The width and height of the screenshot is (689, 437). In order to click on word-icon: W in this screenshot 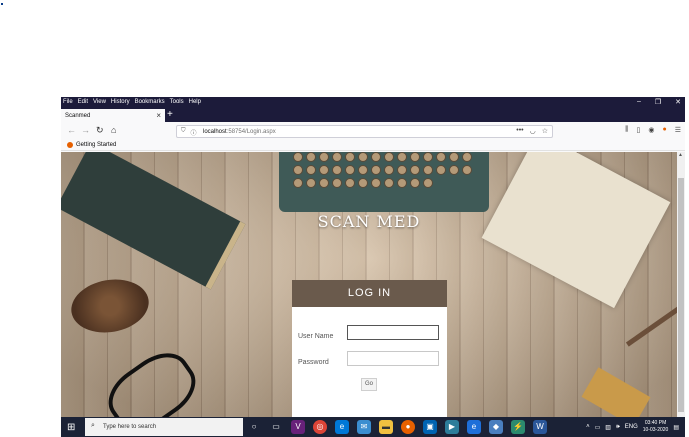, I will do `click(540, 427)`.